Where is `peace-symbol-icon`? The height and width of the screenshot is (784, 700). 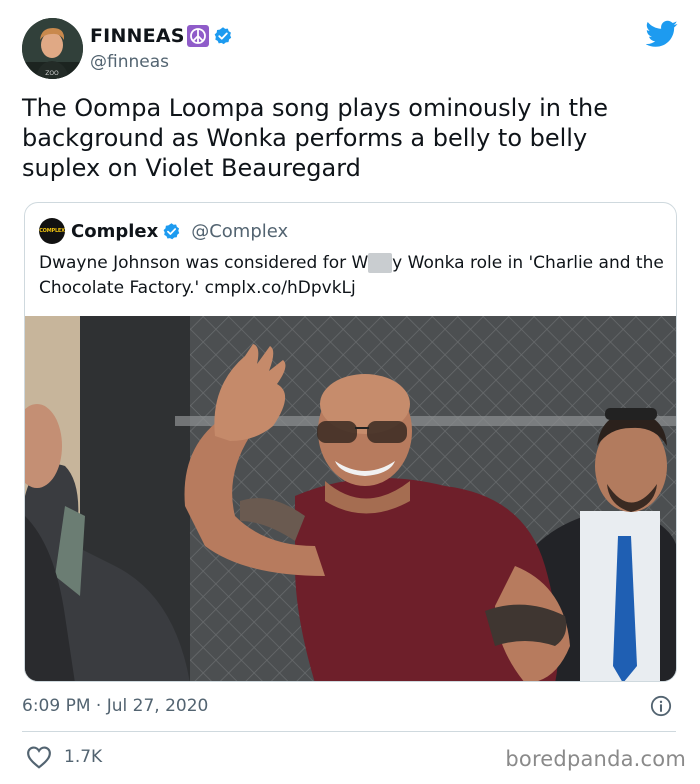 peace-symbol-icon is located at coordinates (197, 36).